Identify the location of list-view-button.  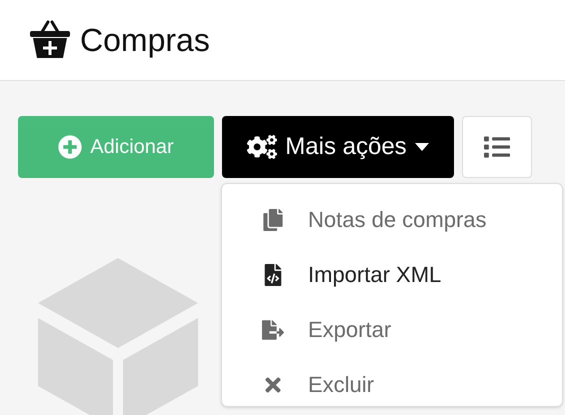
(497, 147).